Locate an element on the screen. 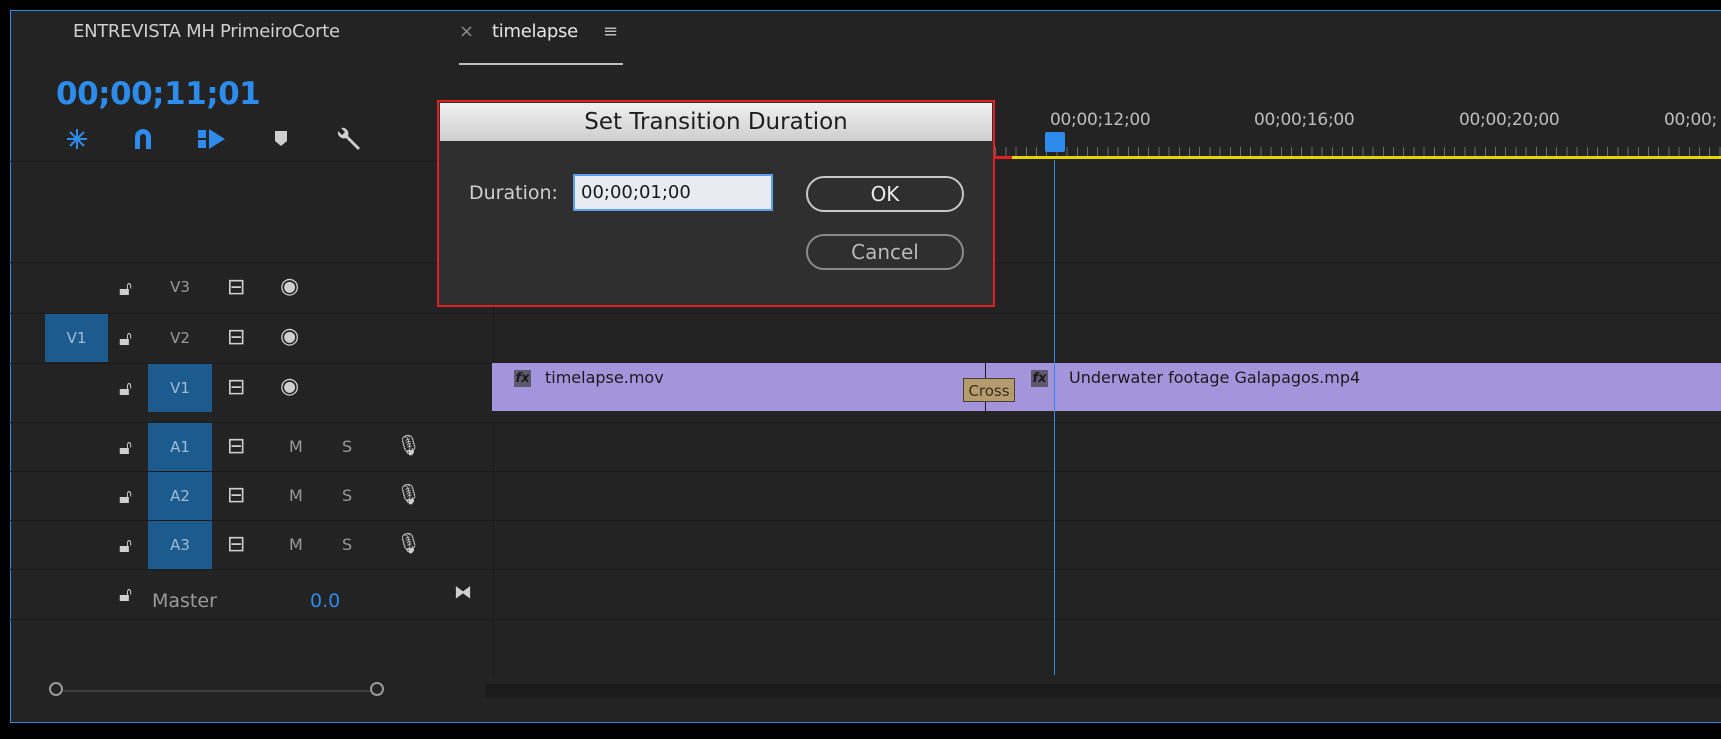  track-master is located at coordinates (865, 594).